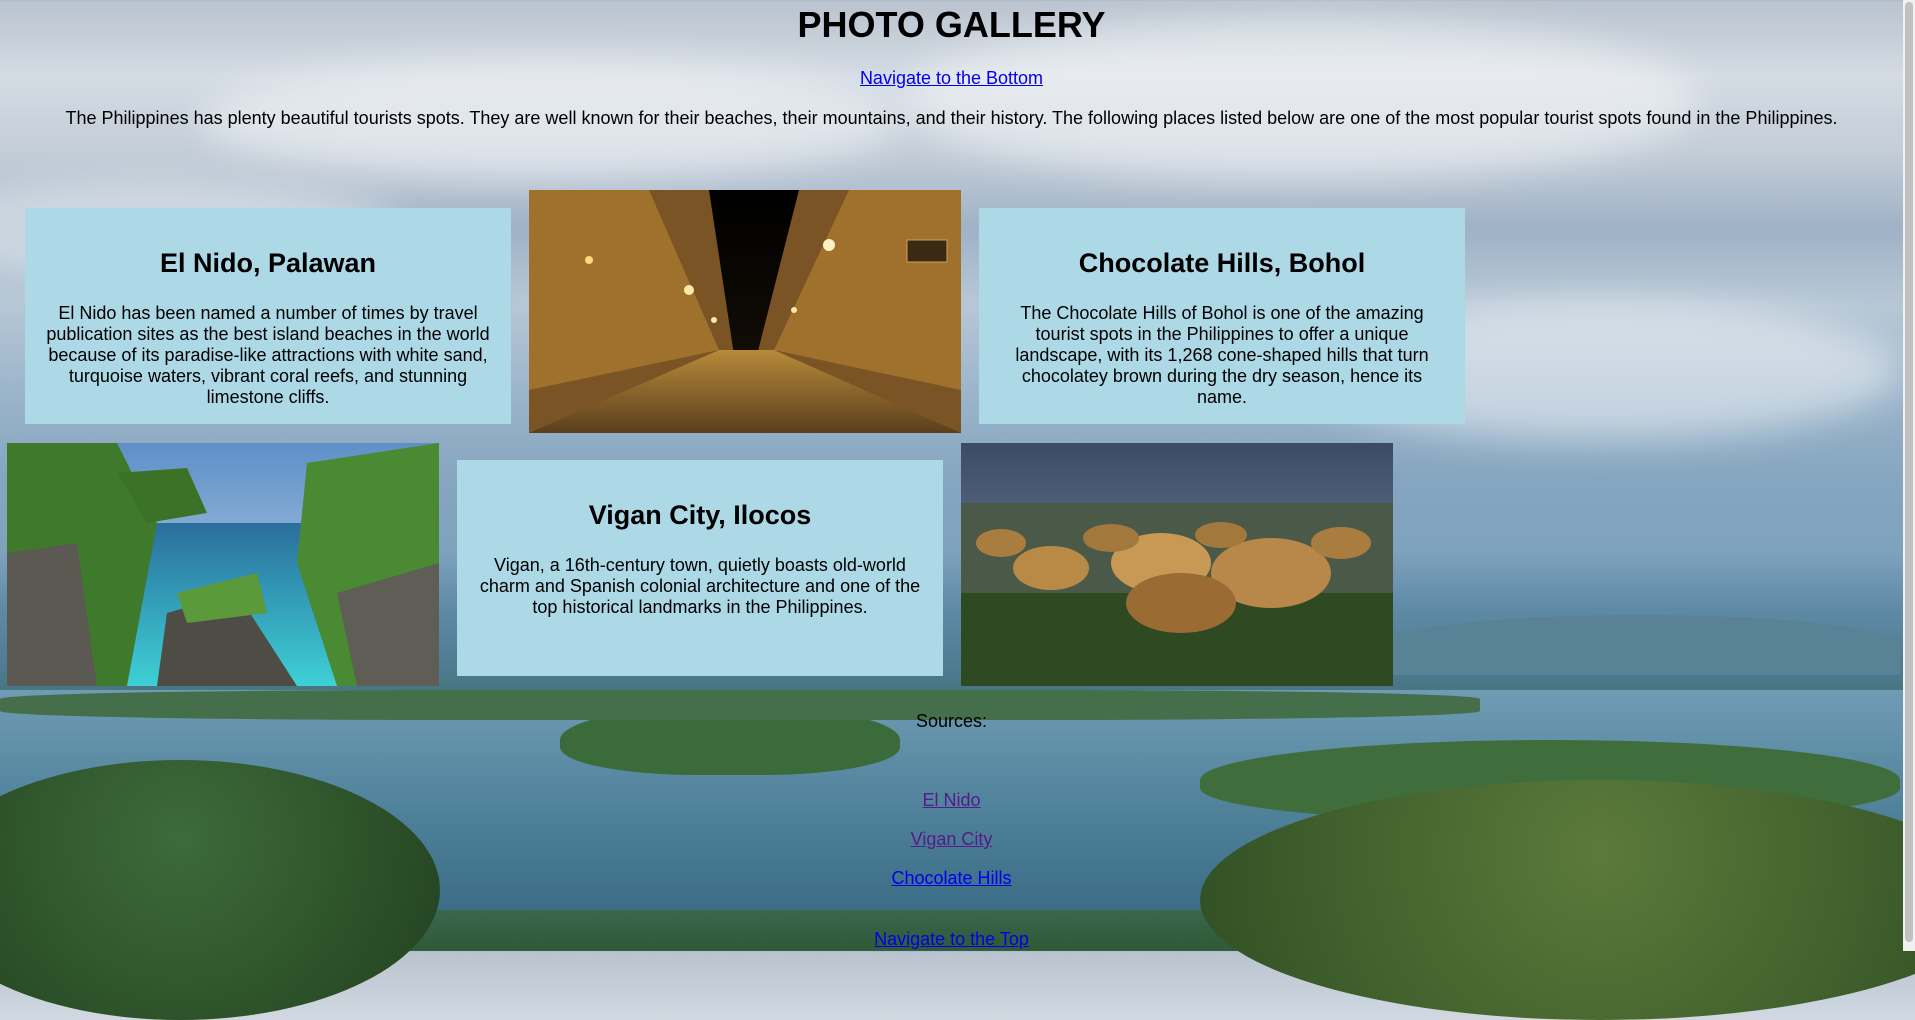 This screenshot has height=1020, width=1915. I want to click on vertical-scrollbar, so click(1909, 475).